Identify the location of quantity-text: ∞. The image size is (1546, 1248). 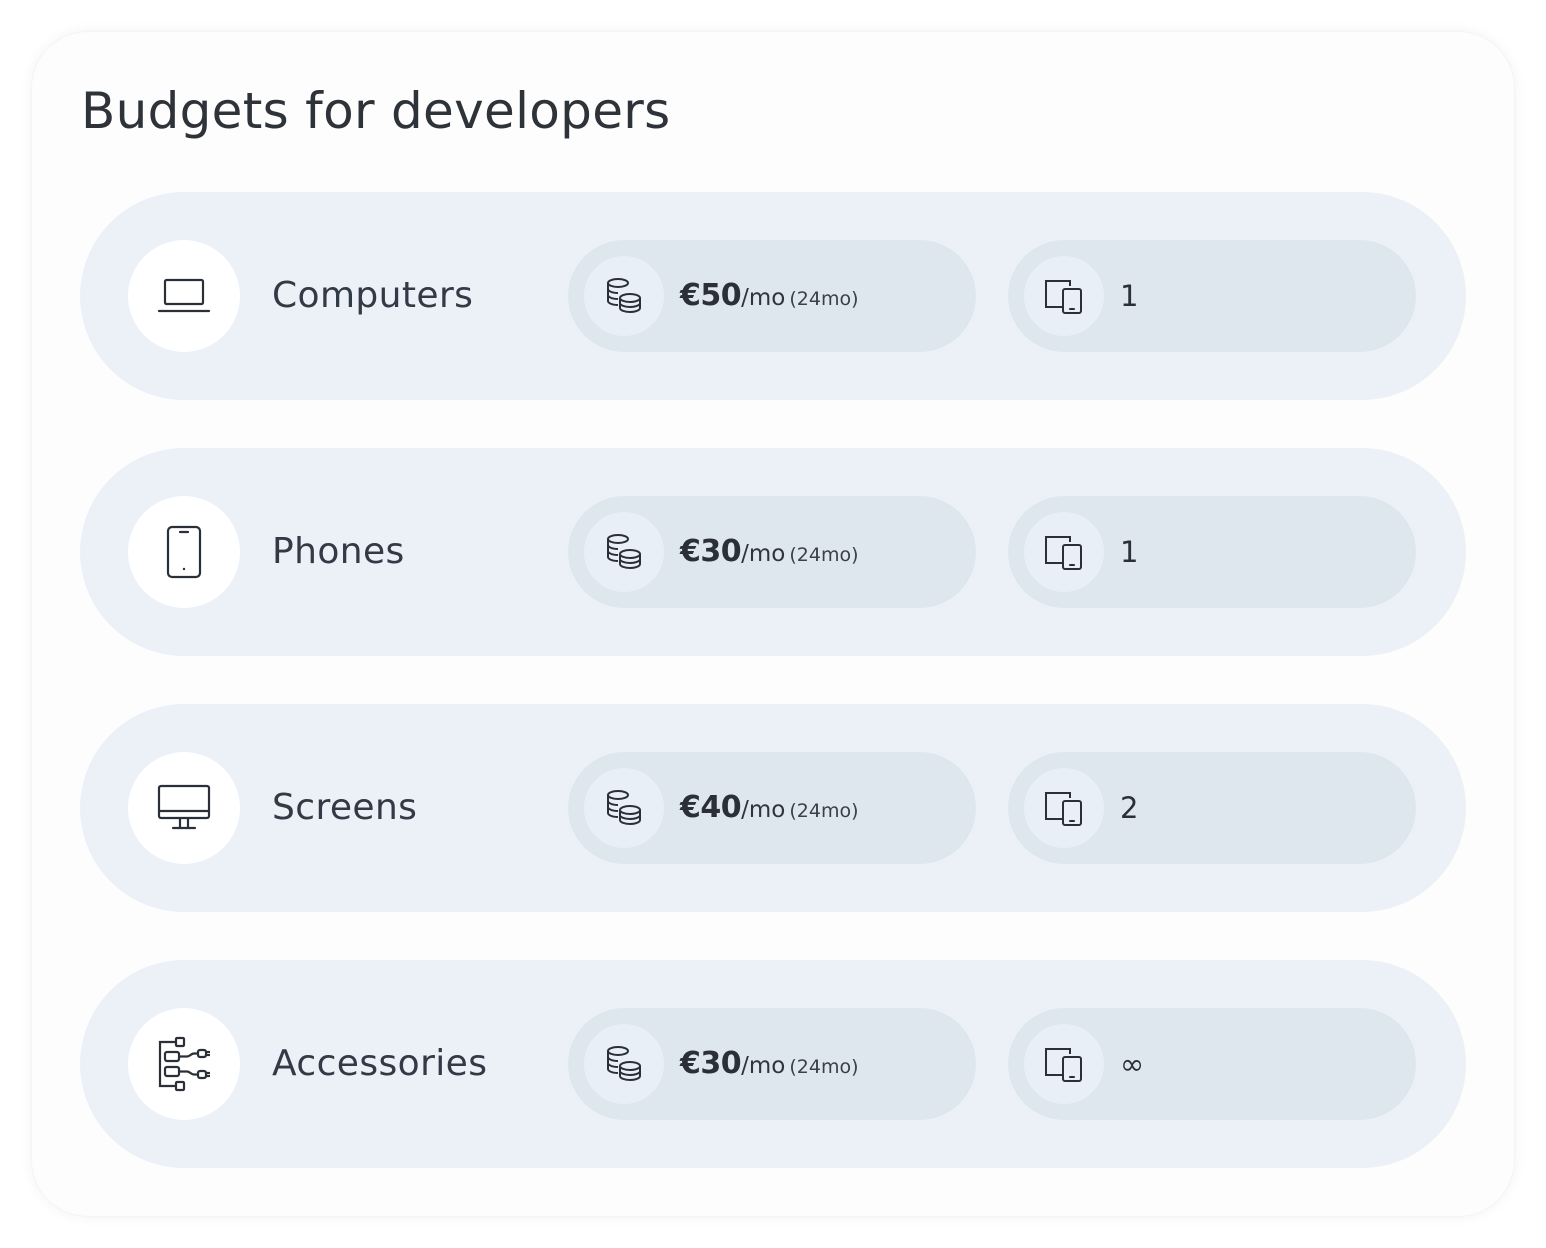
(1132, 1067).